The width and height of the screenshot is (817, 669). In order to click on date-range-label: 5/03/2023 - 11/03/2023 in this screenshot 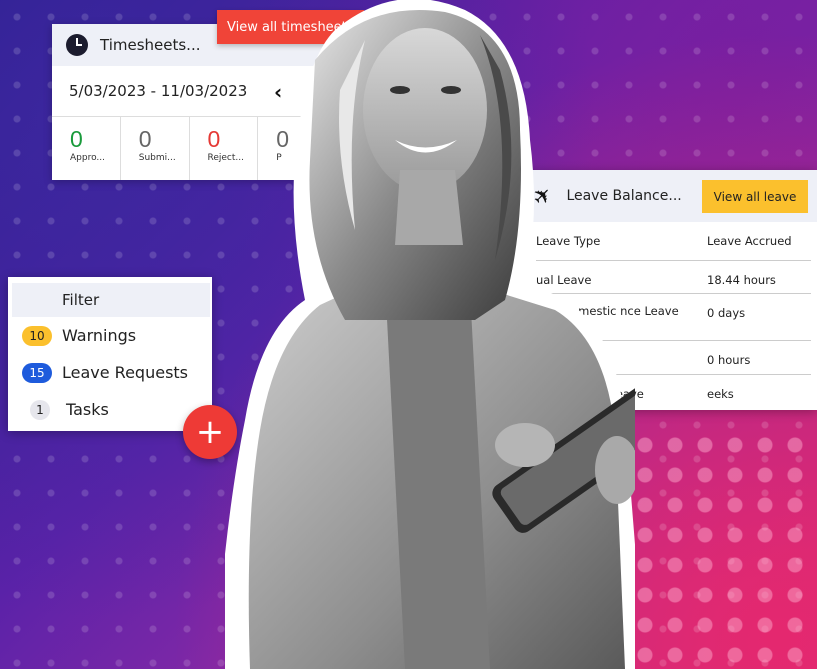, I will do `click(158, 91)`.